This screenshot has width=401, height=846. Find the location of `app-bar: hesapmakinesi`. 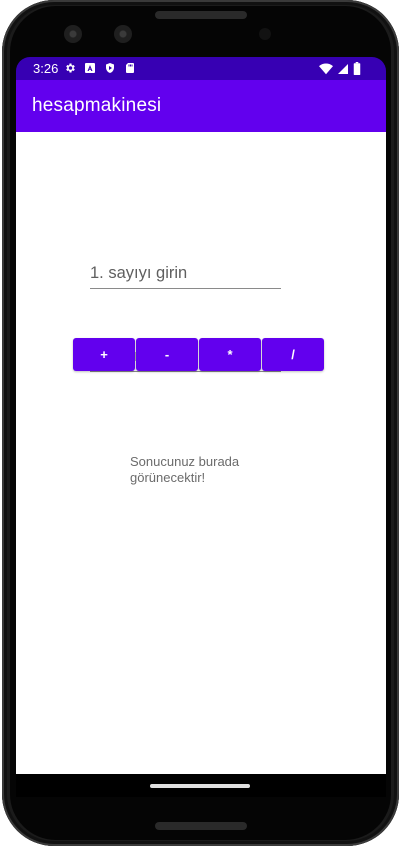

app-bar: hesapmakinesi is located at coordinates (201, 106).